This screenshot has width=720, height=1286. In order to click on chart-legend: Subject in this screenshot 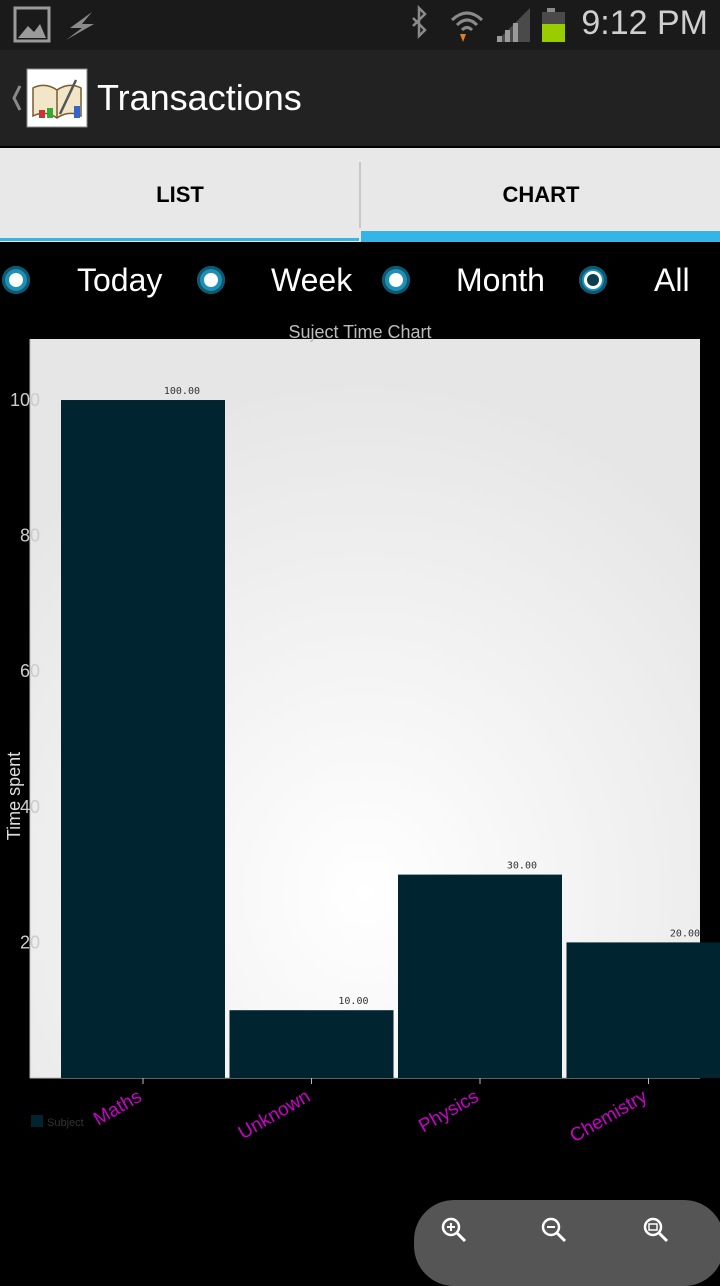, I will do `click(57, 1122)`.